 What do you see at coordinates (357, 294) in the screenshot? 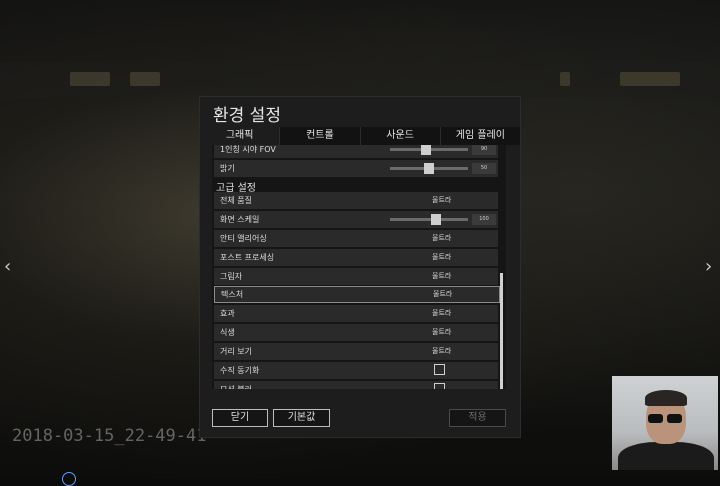
I see `setting-row-textures: 텍스처 울트라` at bounding box center [357, 294].